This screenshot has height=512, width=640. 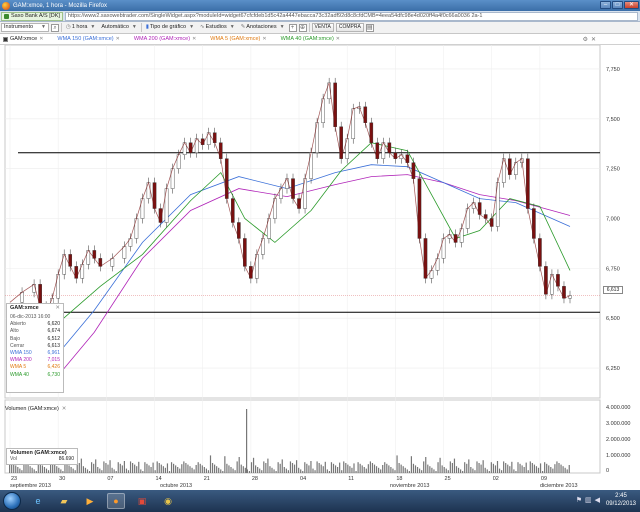 I want to click on minimize-icon: –, so click(x=605, y=5).